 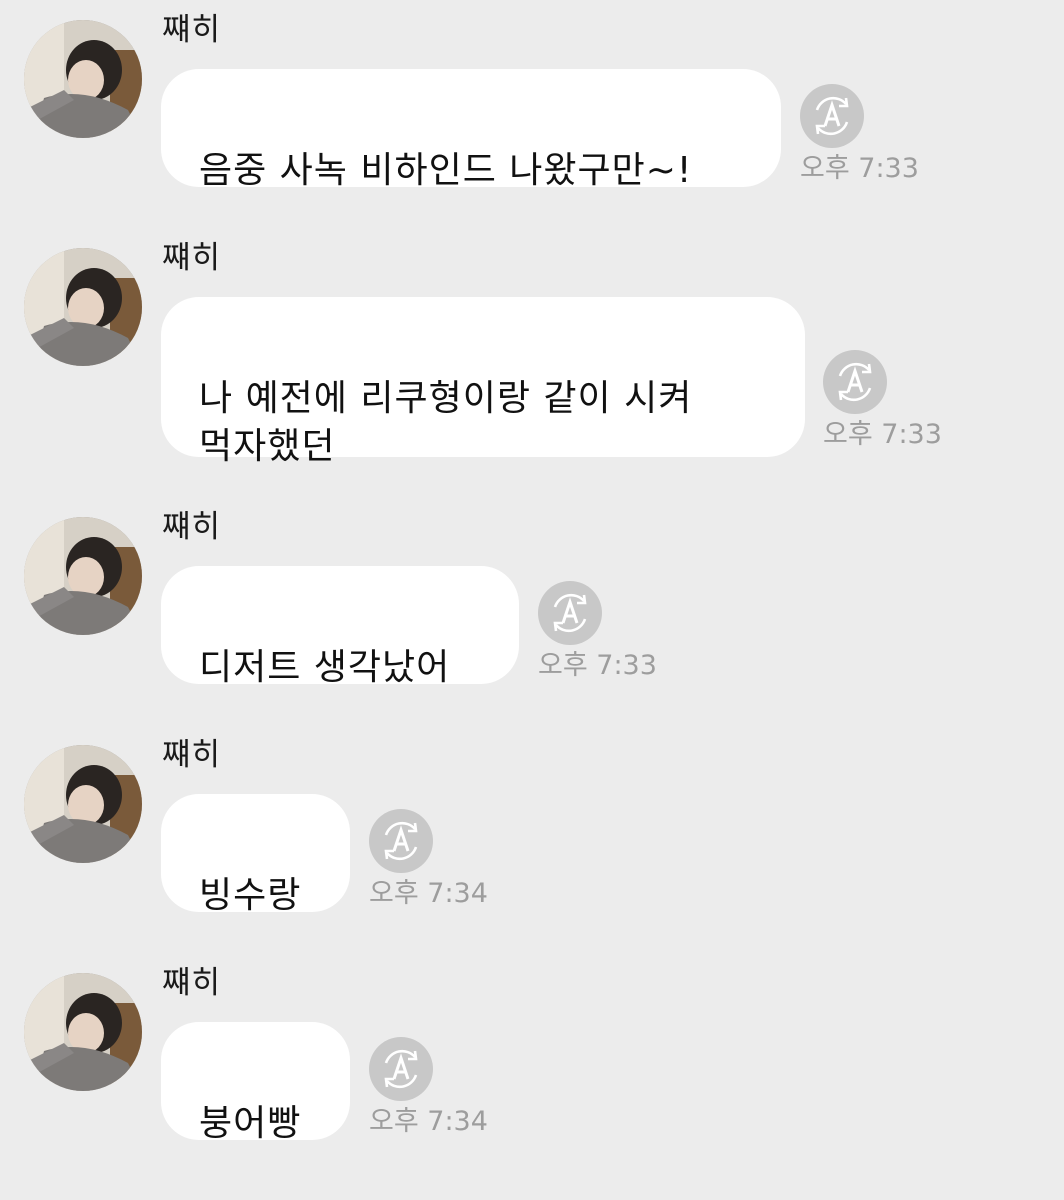 I want to click on message-bubble: 디저트 생각났어, so click(x=340, y=627).